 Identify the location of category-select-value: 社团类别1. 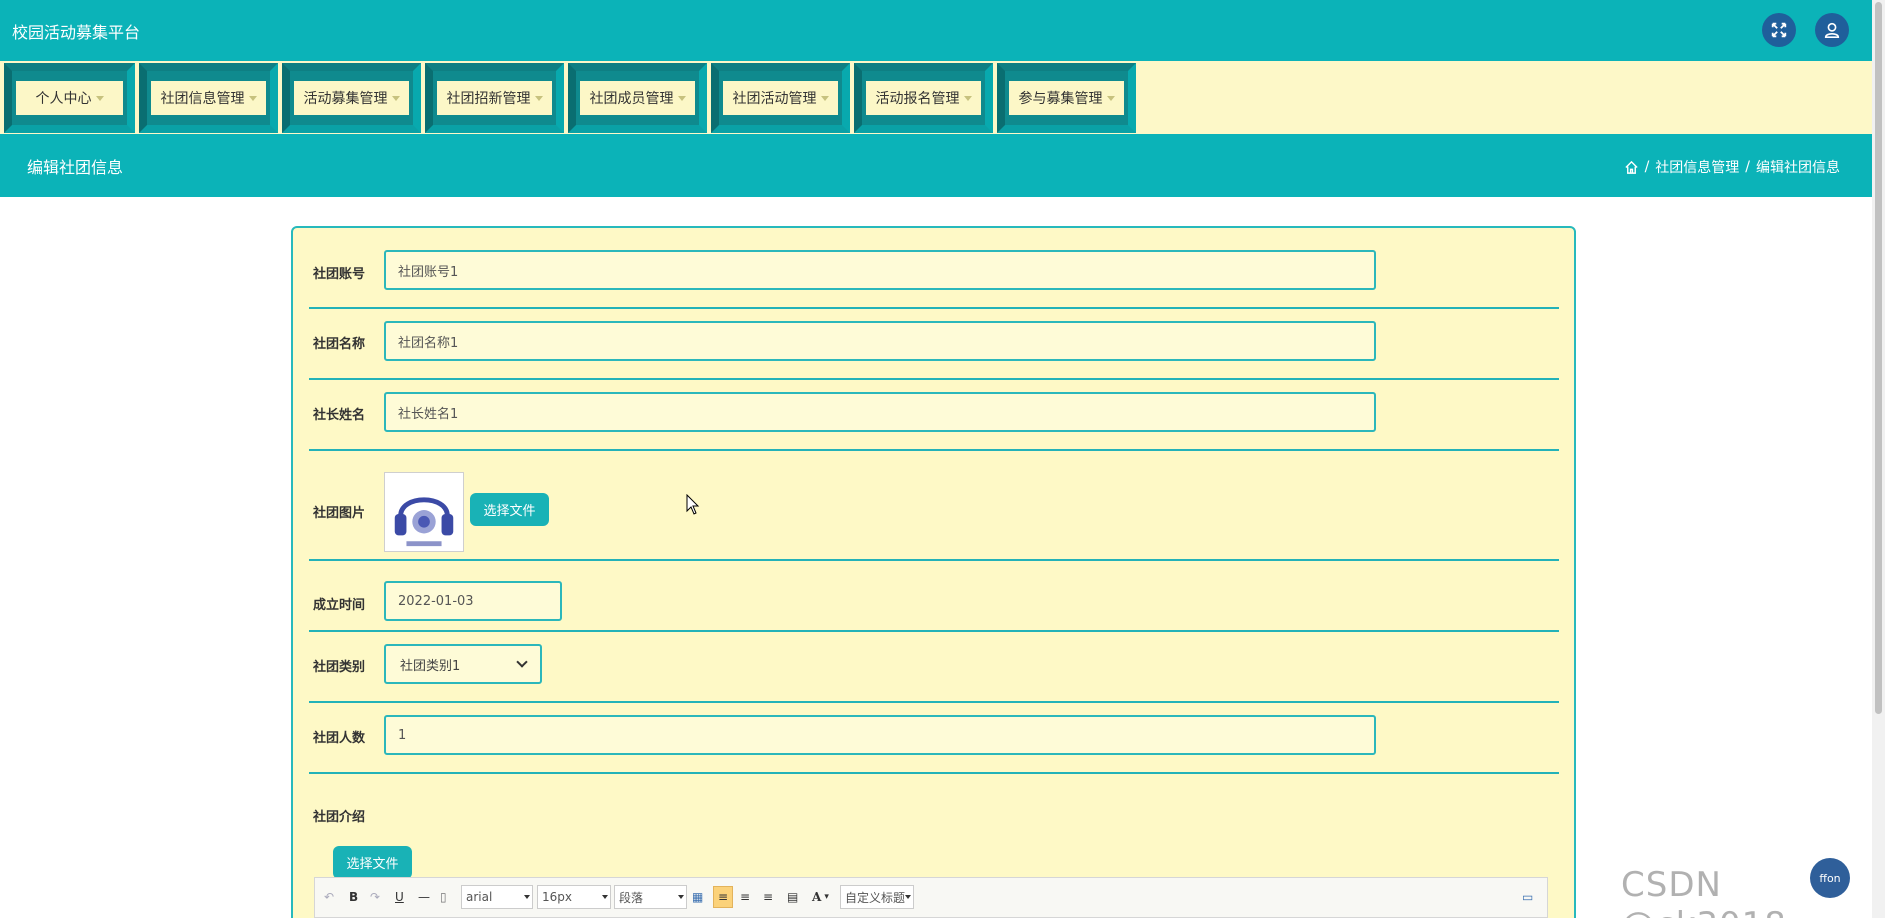
(430, 666).